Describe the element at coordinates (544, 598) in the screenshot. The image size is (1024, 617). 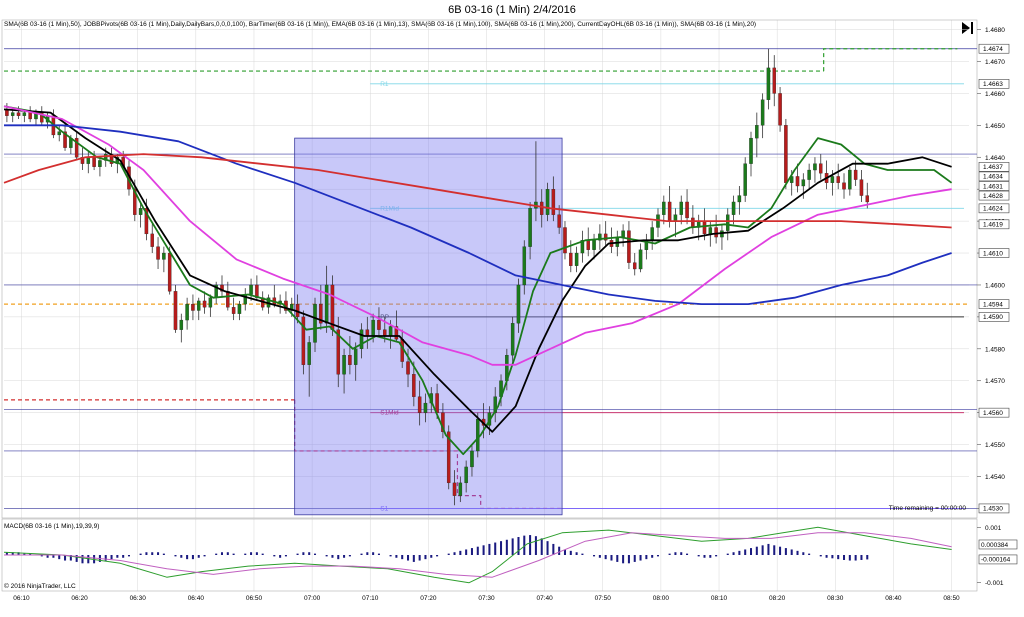
I see `time-tick-label: 07:40` at that location.